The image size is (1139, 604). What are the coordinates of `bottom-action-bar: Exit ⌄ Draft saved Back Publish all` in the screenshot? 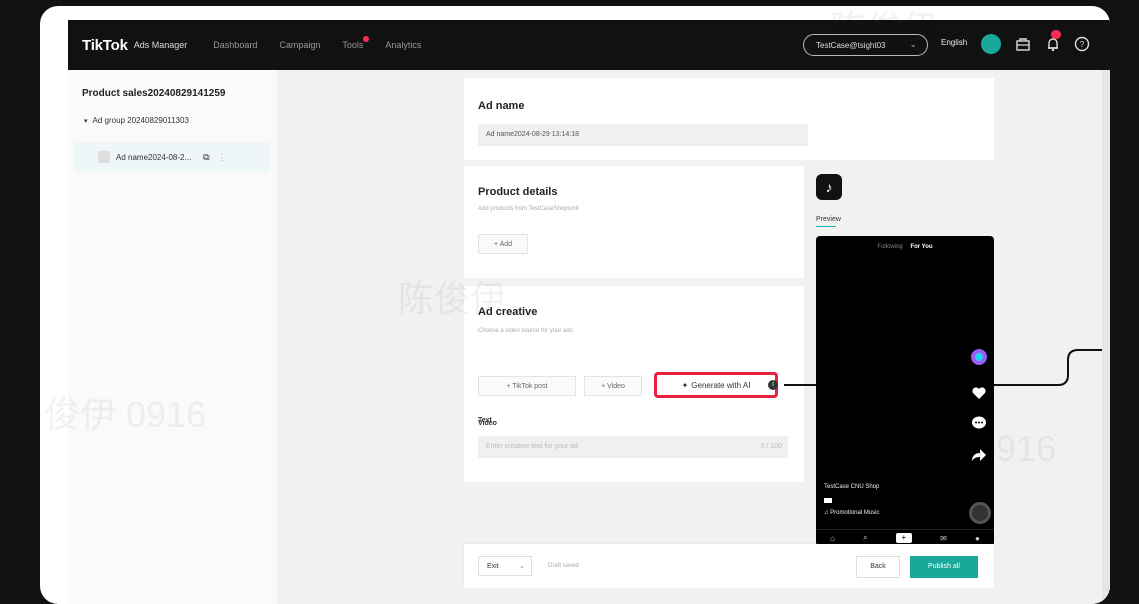 It's located at (729, 566).